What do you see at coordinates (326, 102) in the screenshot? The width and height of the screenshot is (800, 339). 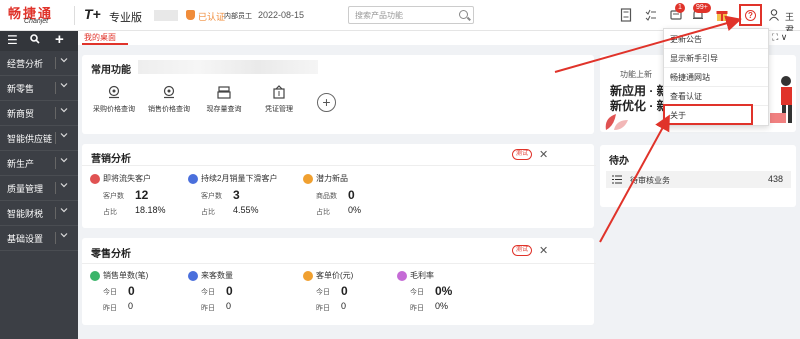 I see `add-shortcut-button: +` at bounding box center [326, 102].